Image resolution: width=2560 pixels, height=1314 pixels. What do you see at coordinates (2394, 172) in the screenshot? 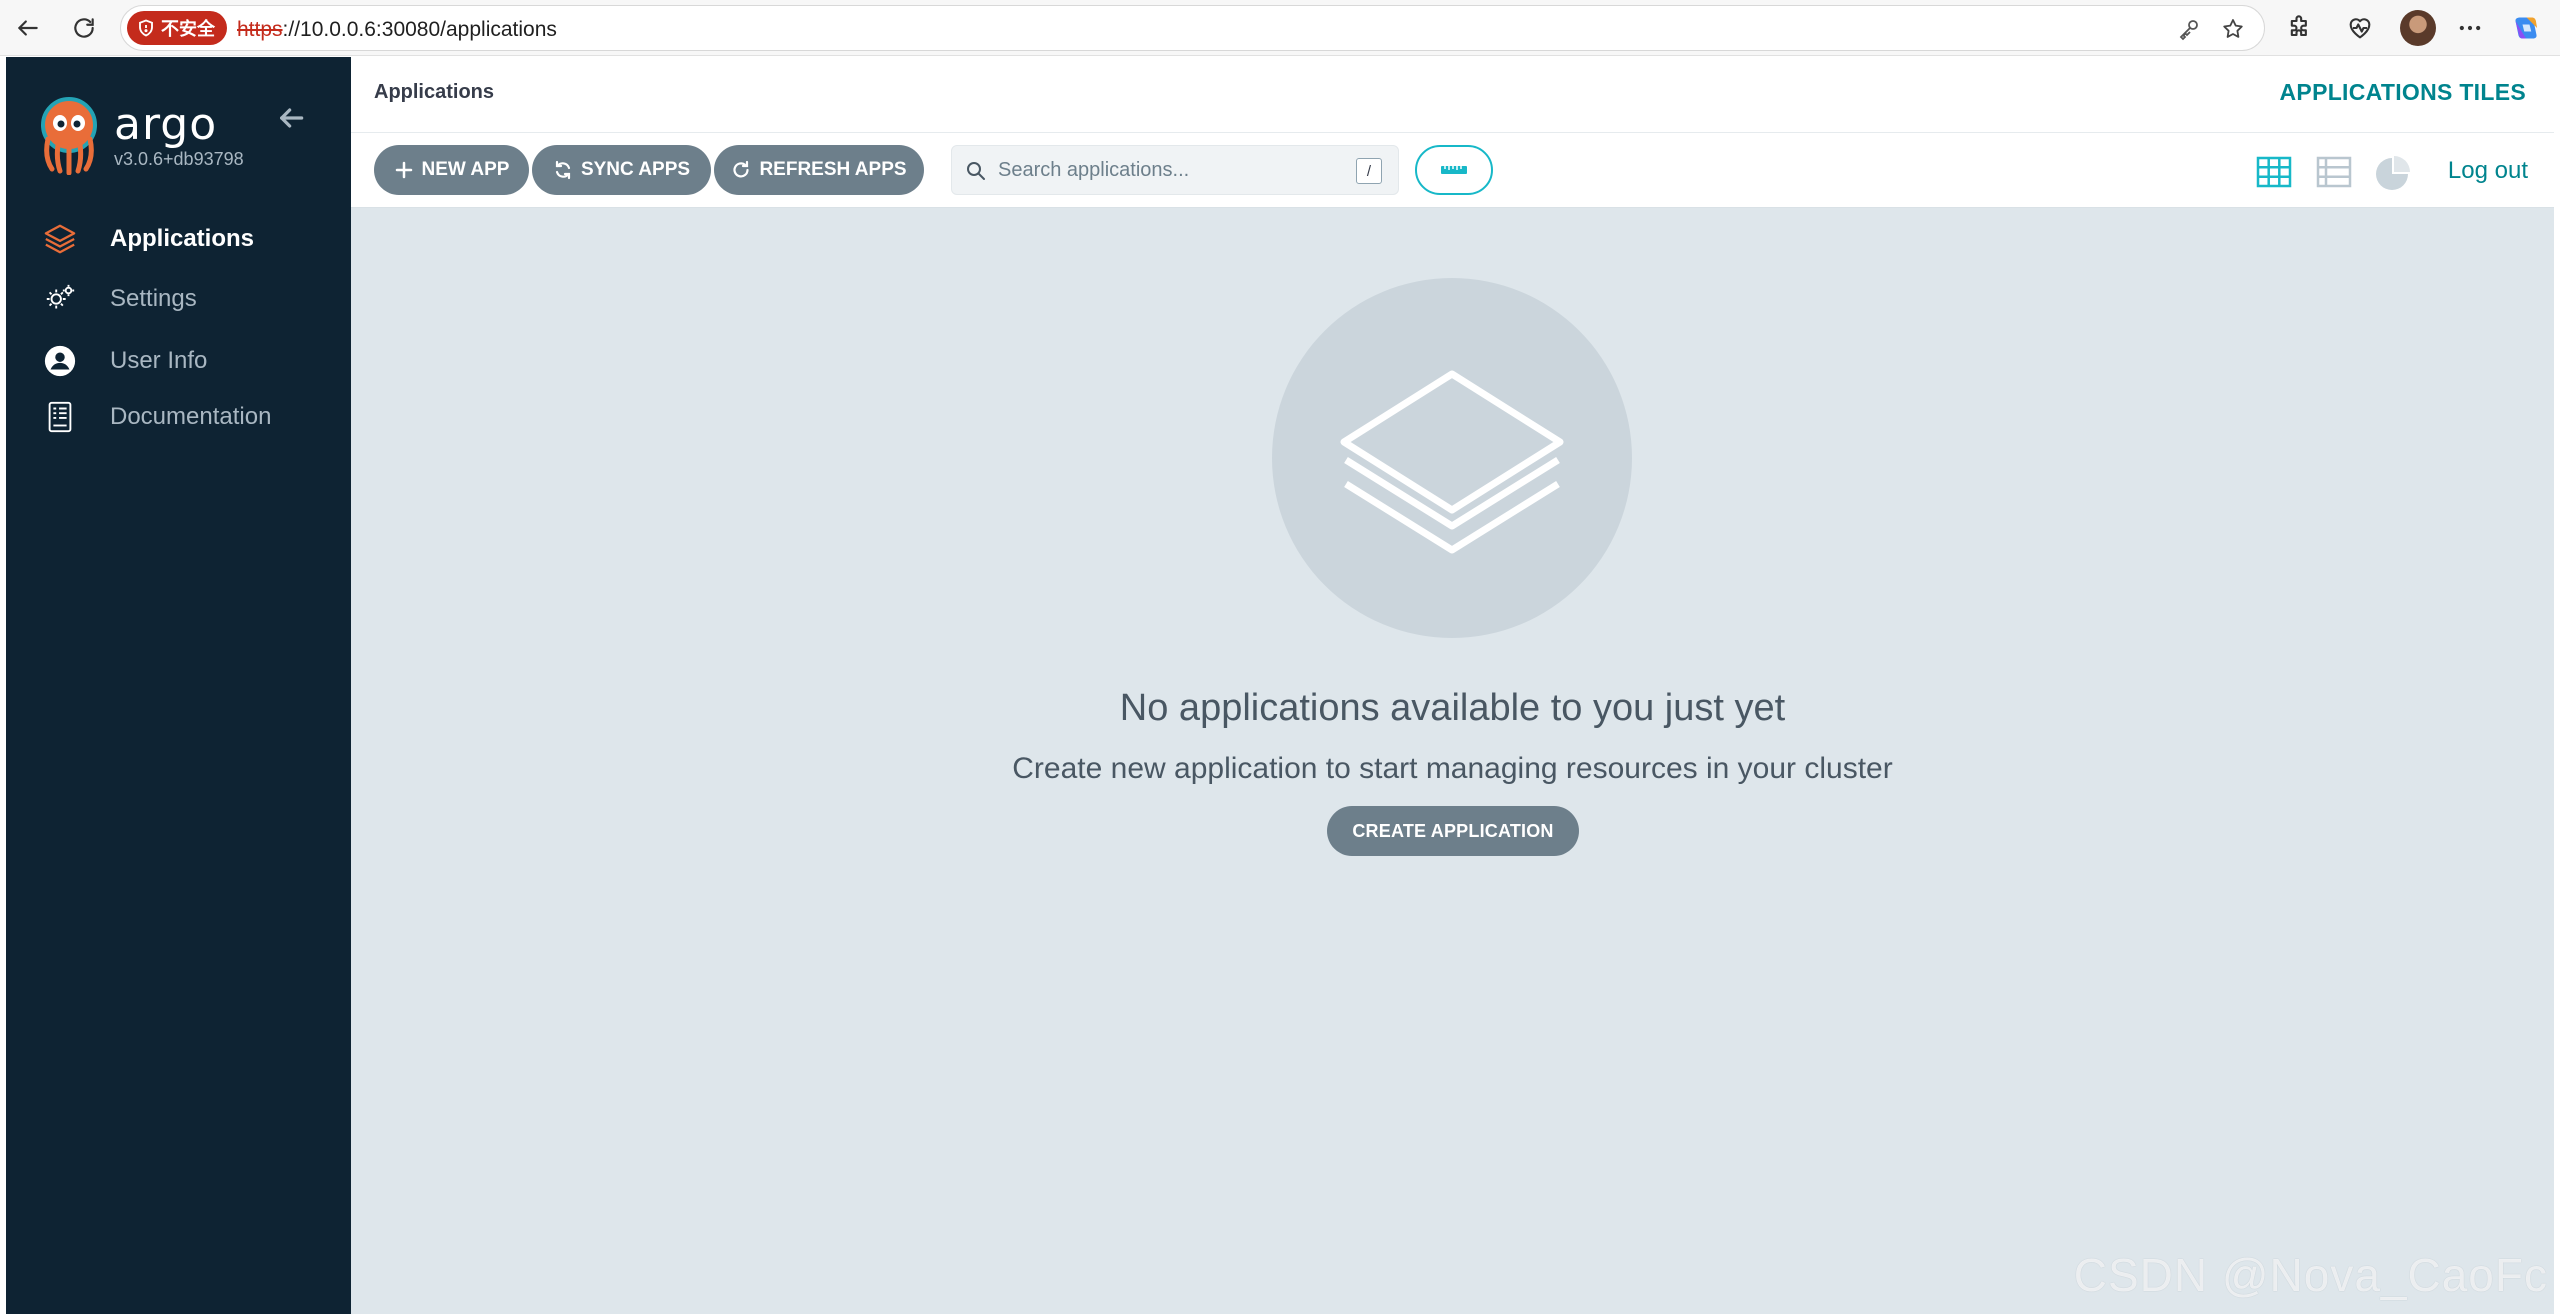
I see `pie-chart-view-icon` at bounding box center [2394, 172].